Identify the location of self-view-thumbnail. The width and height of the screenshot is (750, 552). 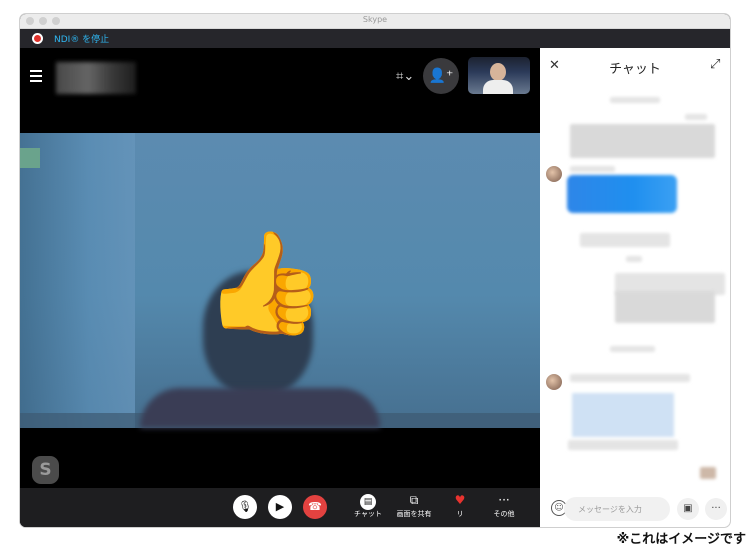
(499, 75).